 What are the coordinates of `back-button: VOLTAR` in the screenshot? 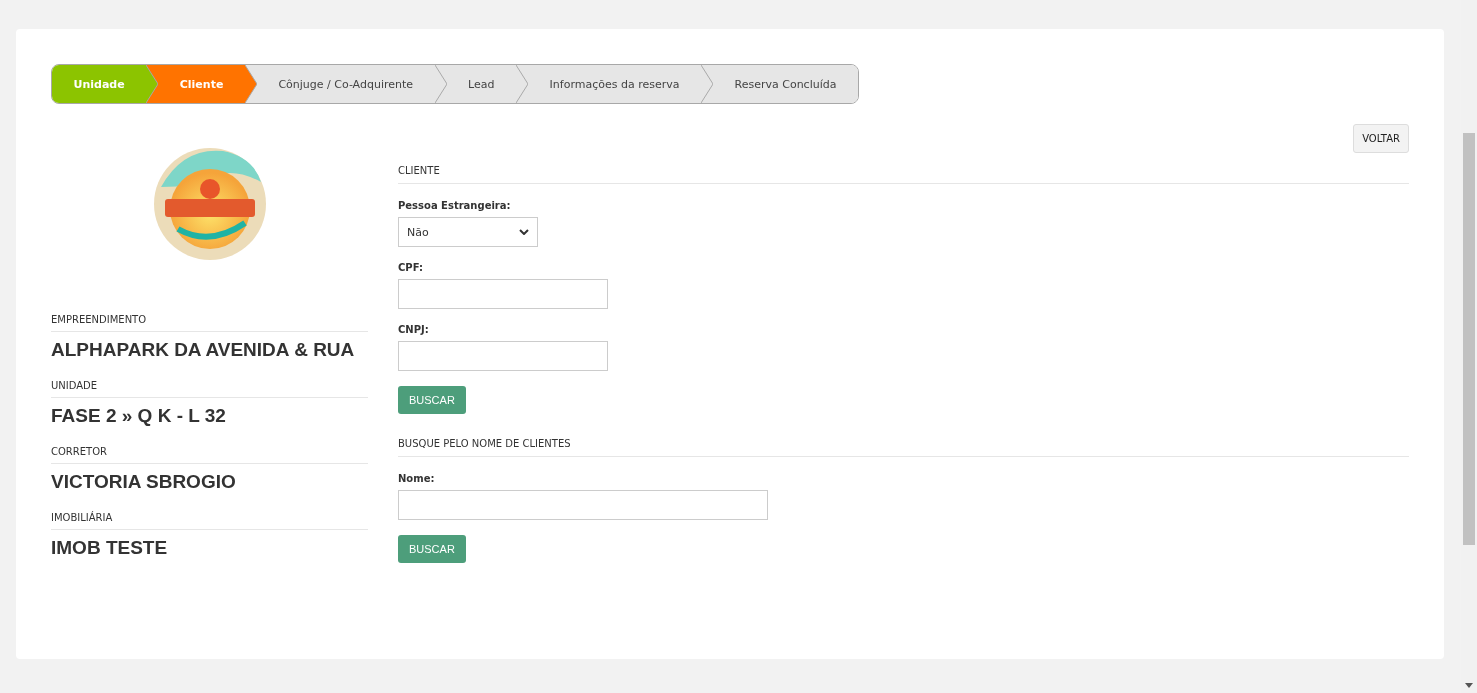 It's located at (1381, 138).